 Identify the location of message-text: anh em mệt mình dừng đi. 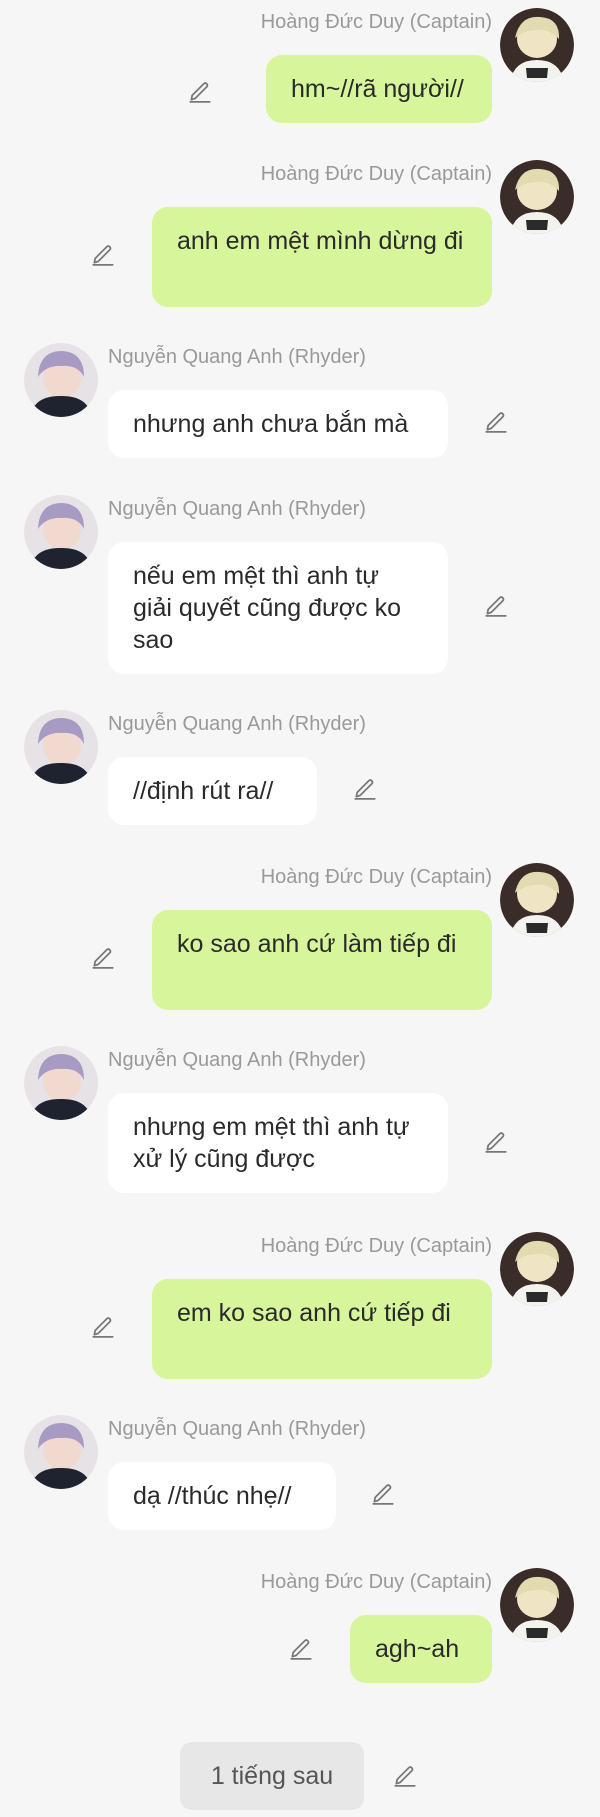
(320, 241).